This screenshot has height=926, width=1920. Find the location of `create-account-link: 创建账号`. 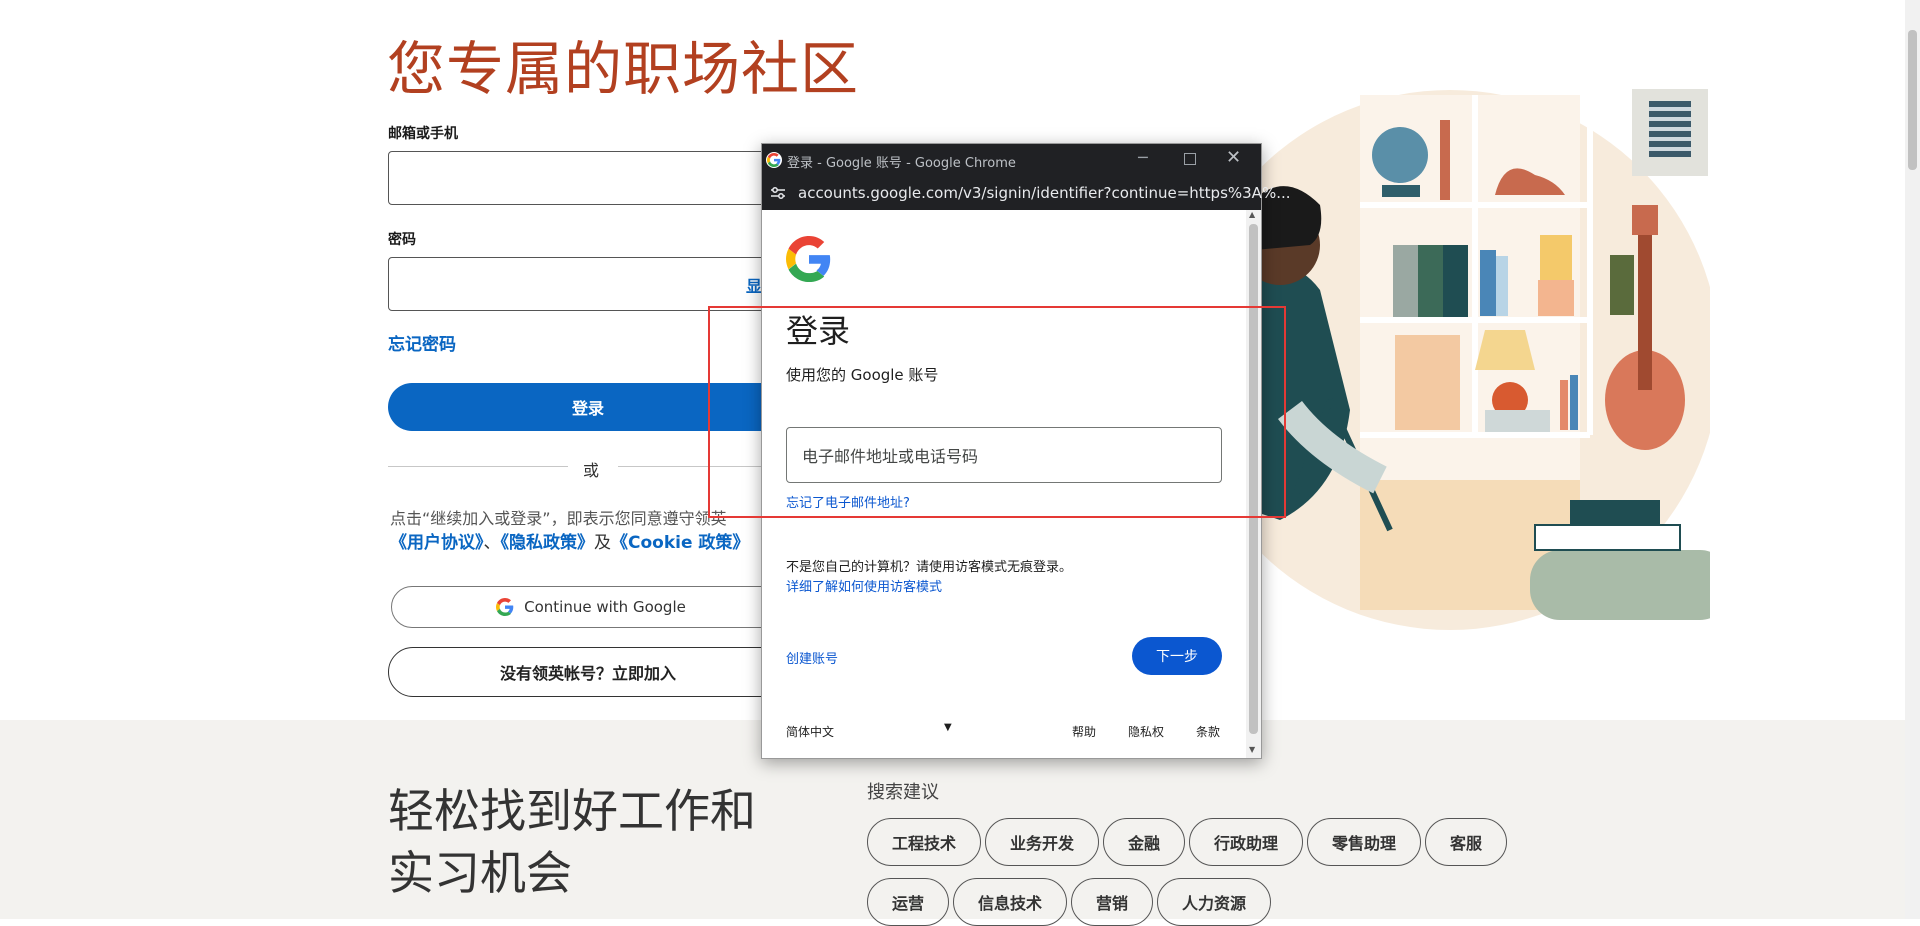

create-account-link: 创建账号 is located at coordinates (812, 657).